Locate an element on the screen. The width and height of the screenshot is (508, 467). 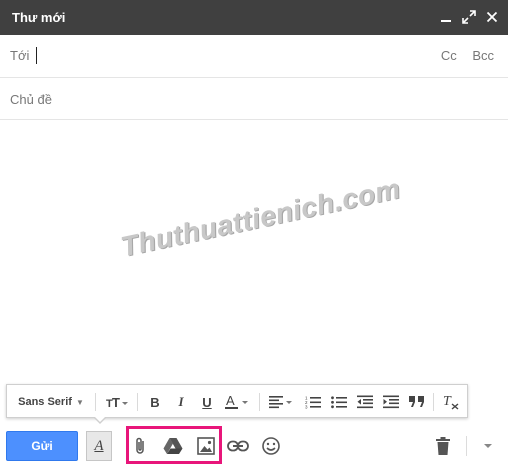
to-field-row: Tới Cc Bcc is located at coordinates (254, 57).